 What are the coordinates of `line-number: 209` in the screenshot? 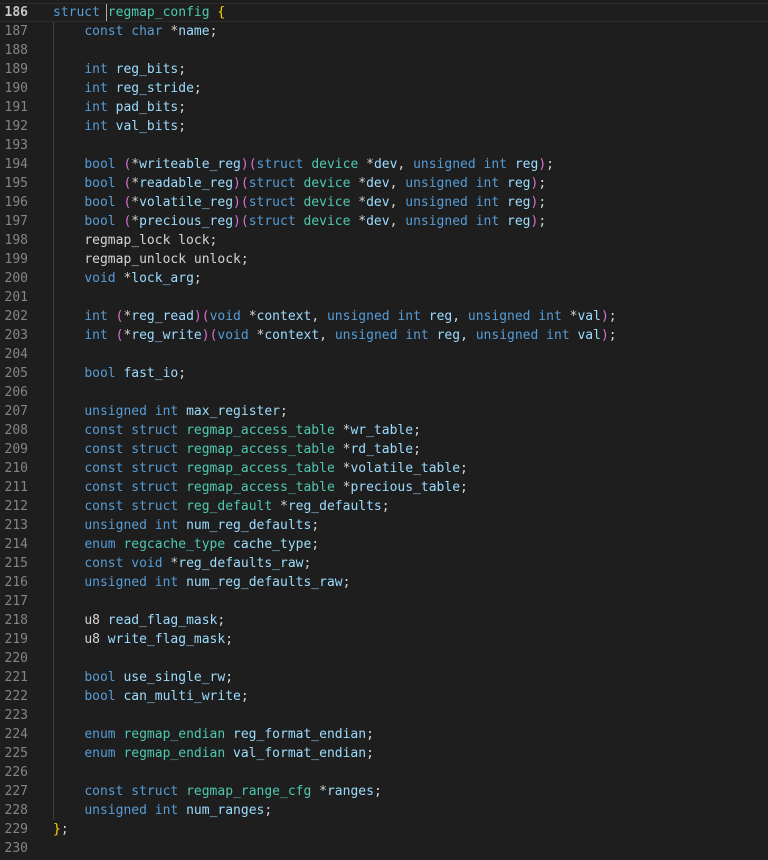 It's located at (16, 449).